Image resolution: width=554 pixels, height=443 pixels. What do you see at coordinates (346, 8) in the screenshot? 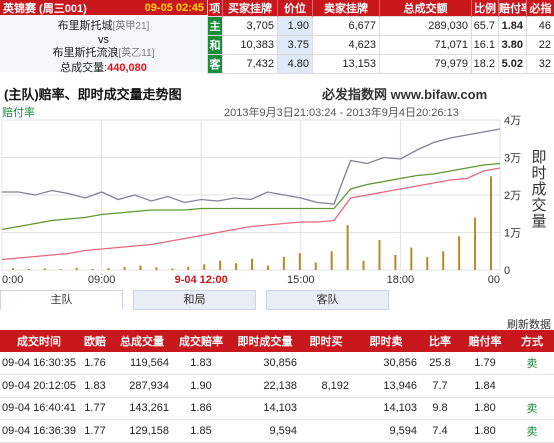
I see `market-col-sell: 卖家挂牌` at bounding box center [346, 8].